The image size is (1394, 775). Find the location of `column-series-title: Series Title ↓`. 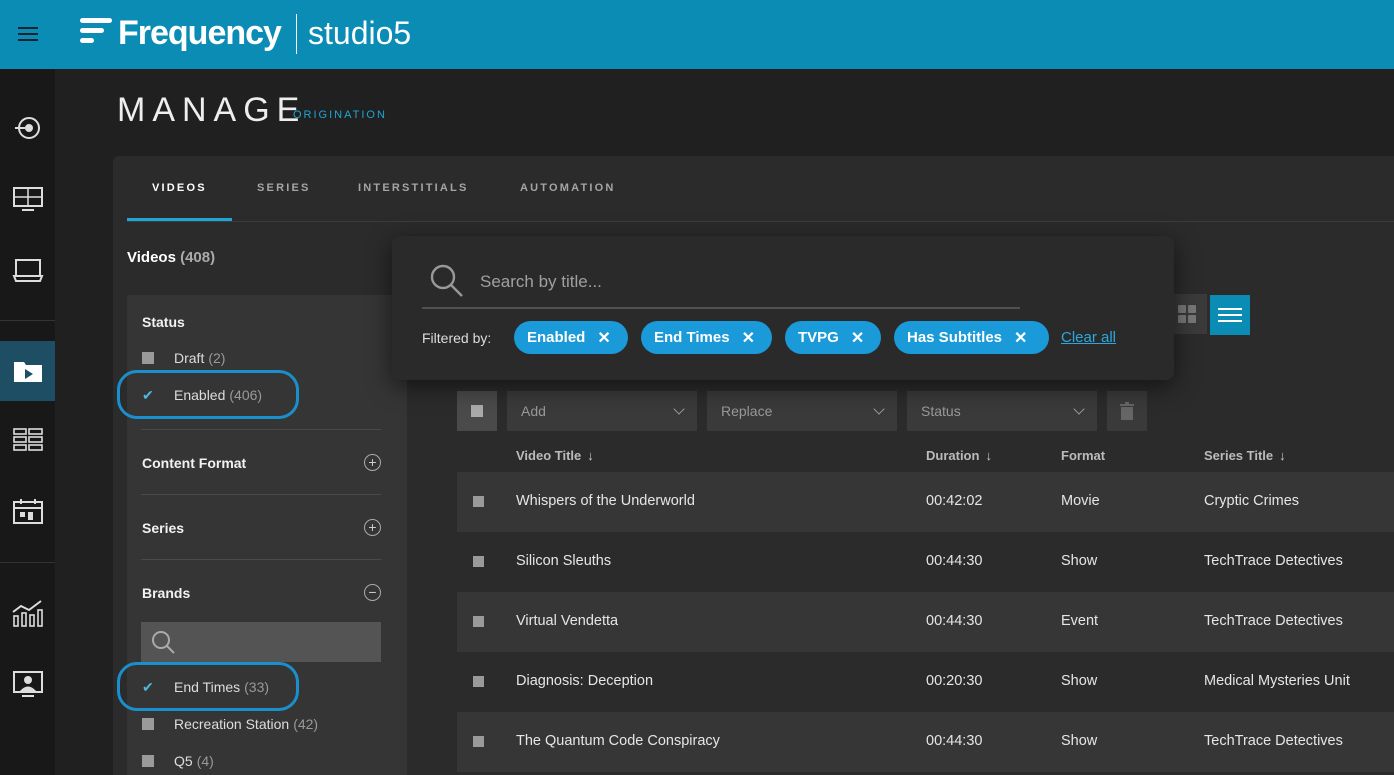

column-series-title: Series Title ↓ is located at coordinates (1245, 455).